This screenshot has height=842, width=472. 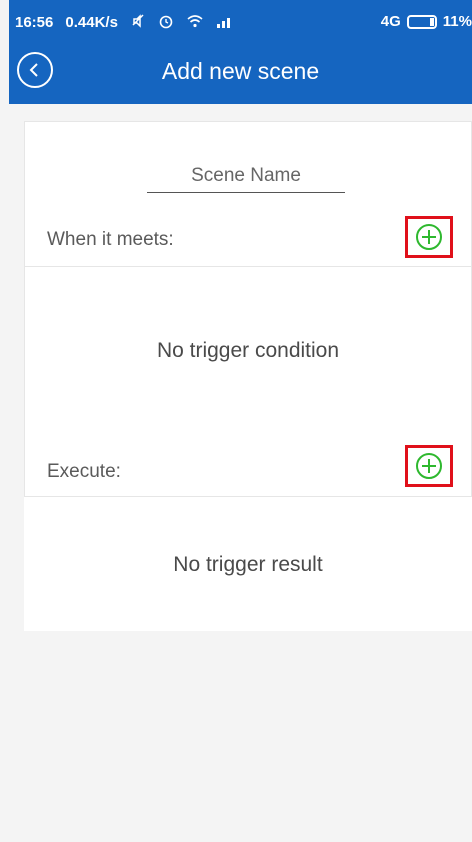 I want to click on status-net-speed: 0.44K/s, so click(x=91, y=22).